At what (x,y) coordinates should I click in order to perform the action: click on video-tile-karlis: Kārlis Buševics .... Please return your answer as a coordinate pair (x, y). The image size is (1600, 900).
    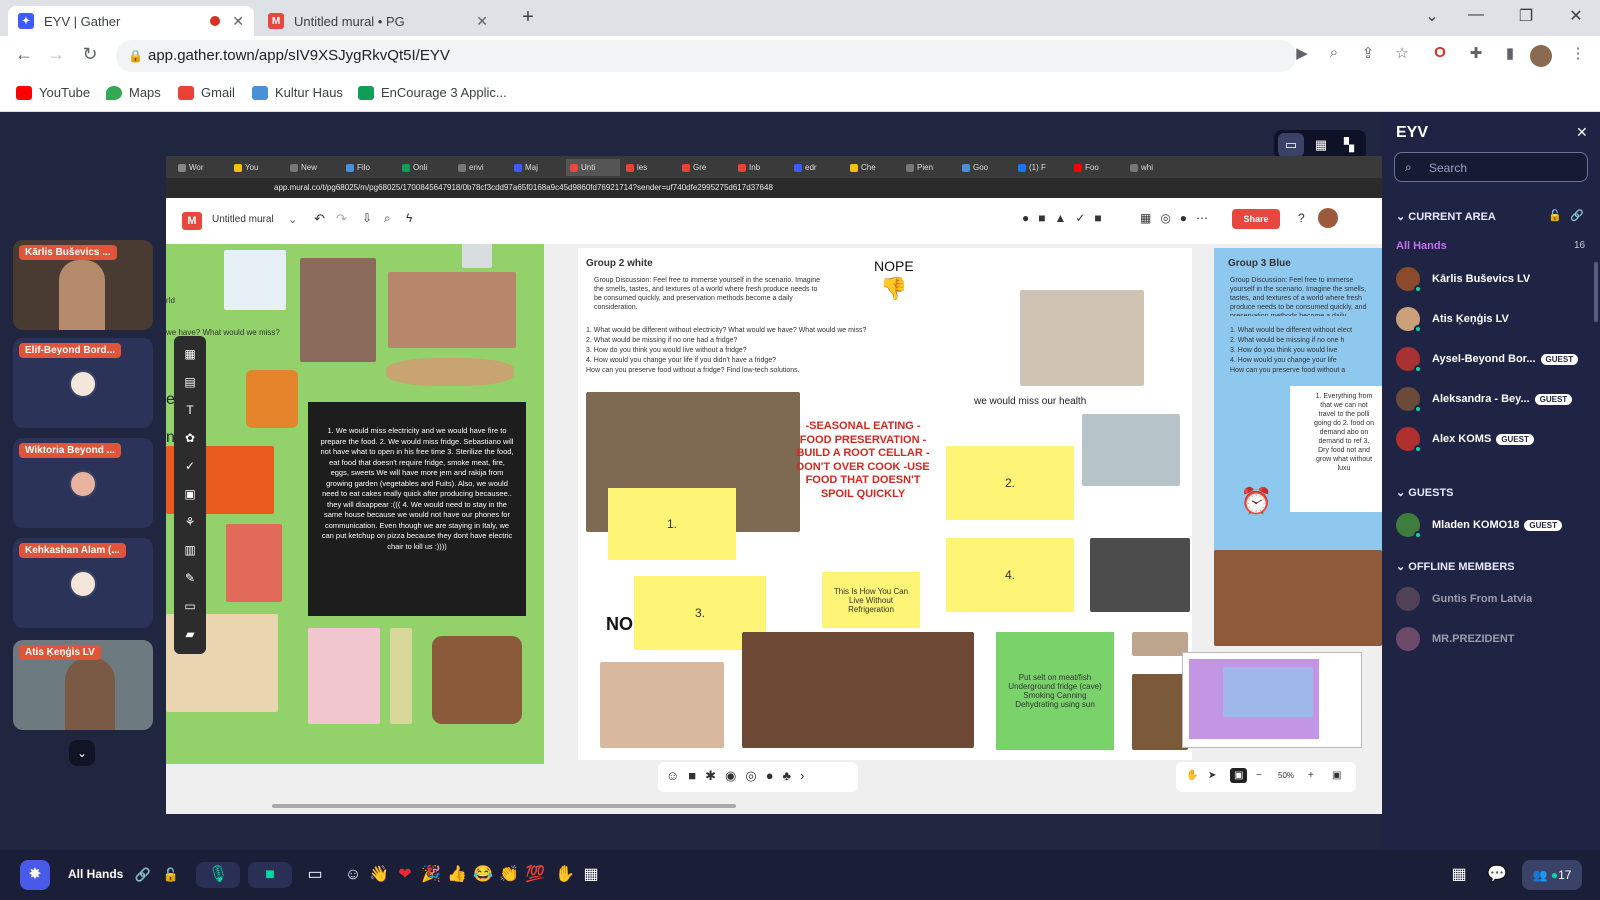
    Looking at the image, I should click on (83, 285).